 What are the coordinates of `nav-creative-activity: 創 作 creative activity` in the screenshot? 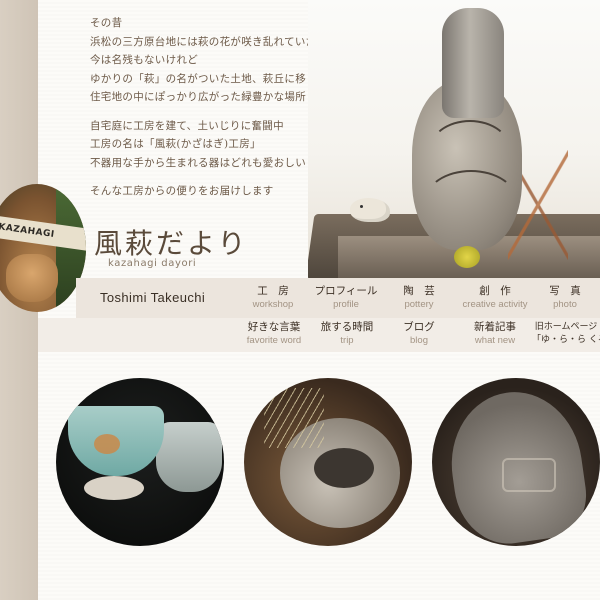 It's located at (495, 298).